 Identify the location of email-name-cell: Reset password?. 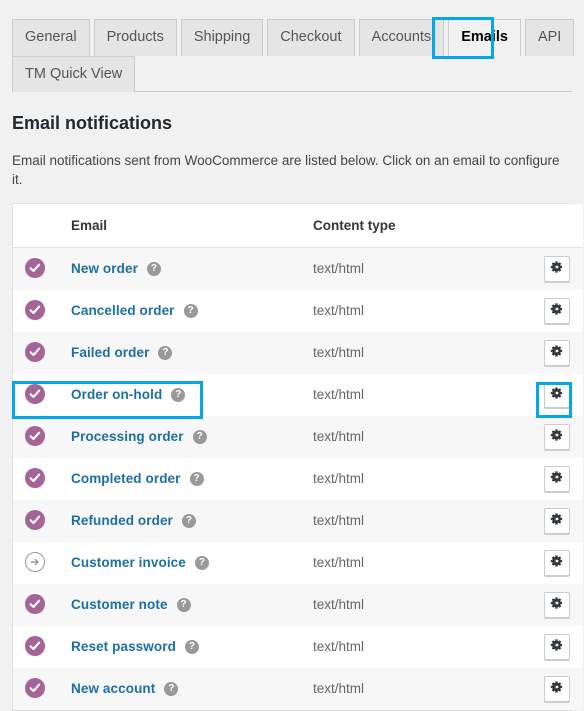
(192, 647).